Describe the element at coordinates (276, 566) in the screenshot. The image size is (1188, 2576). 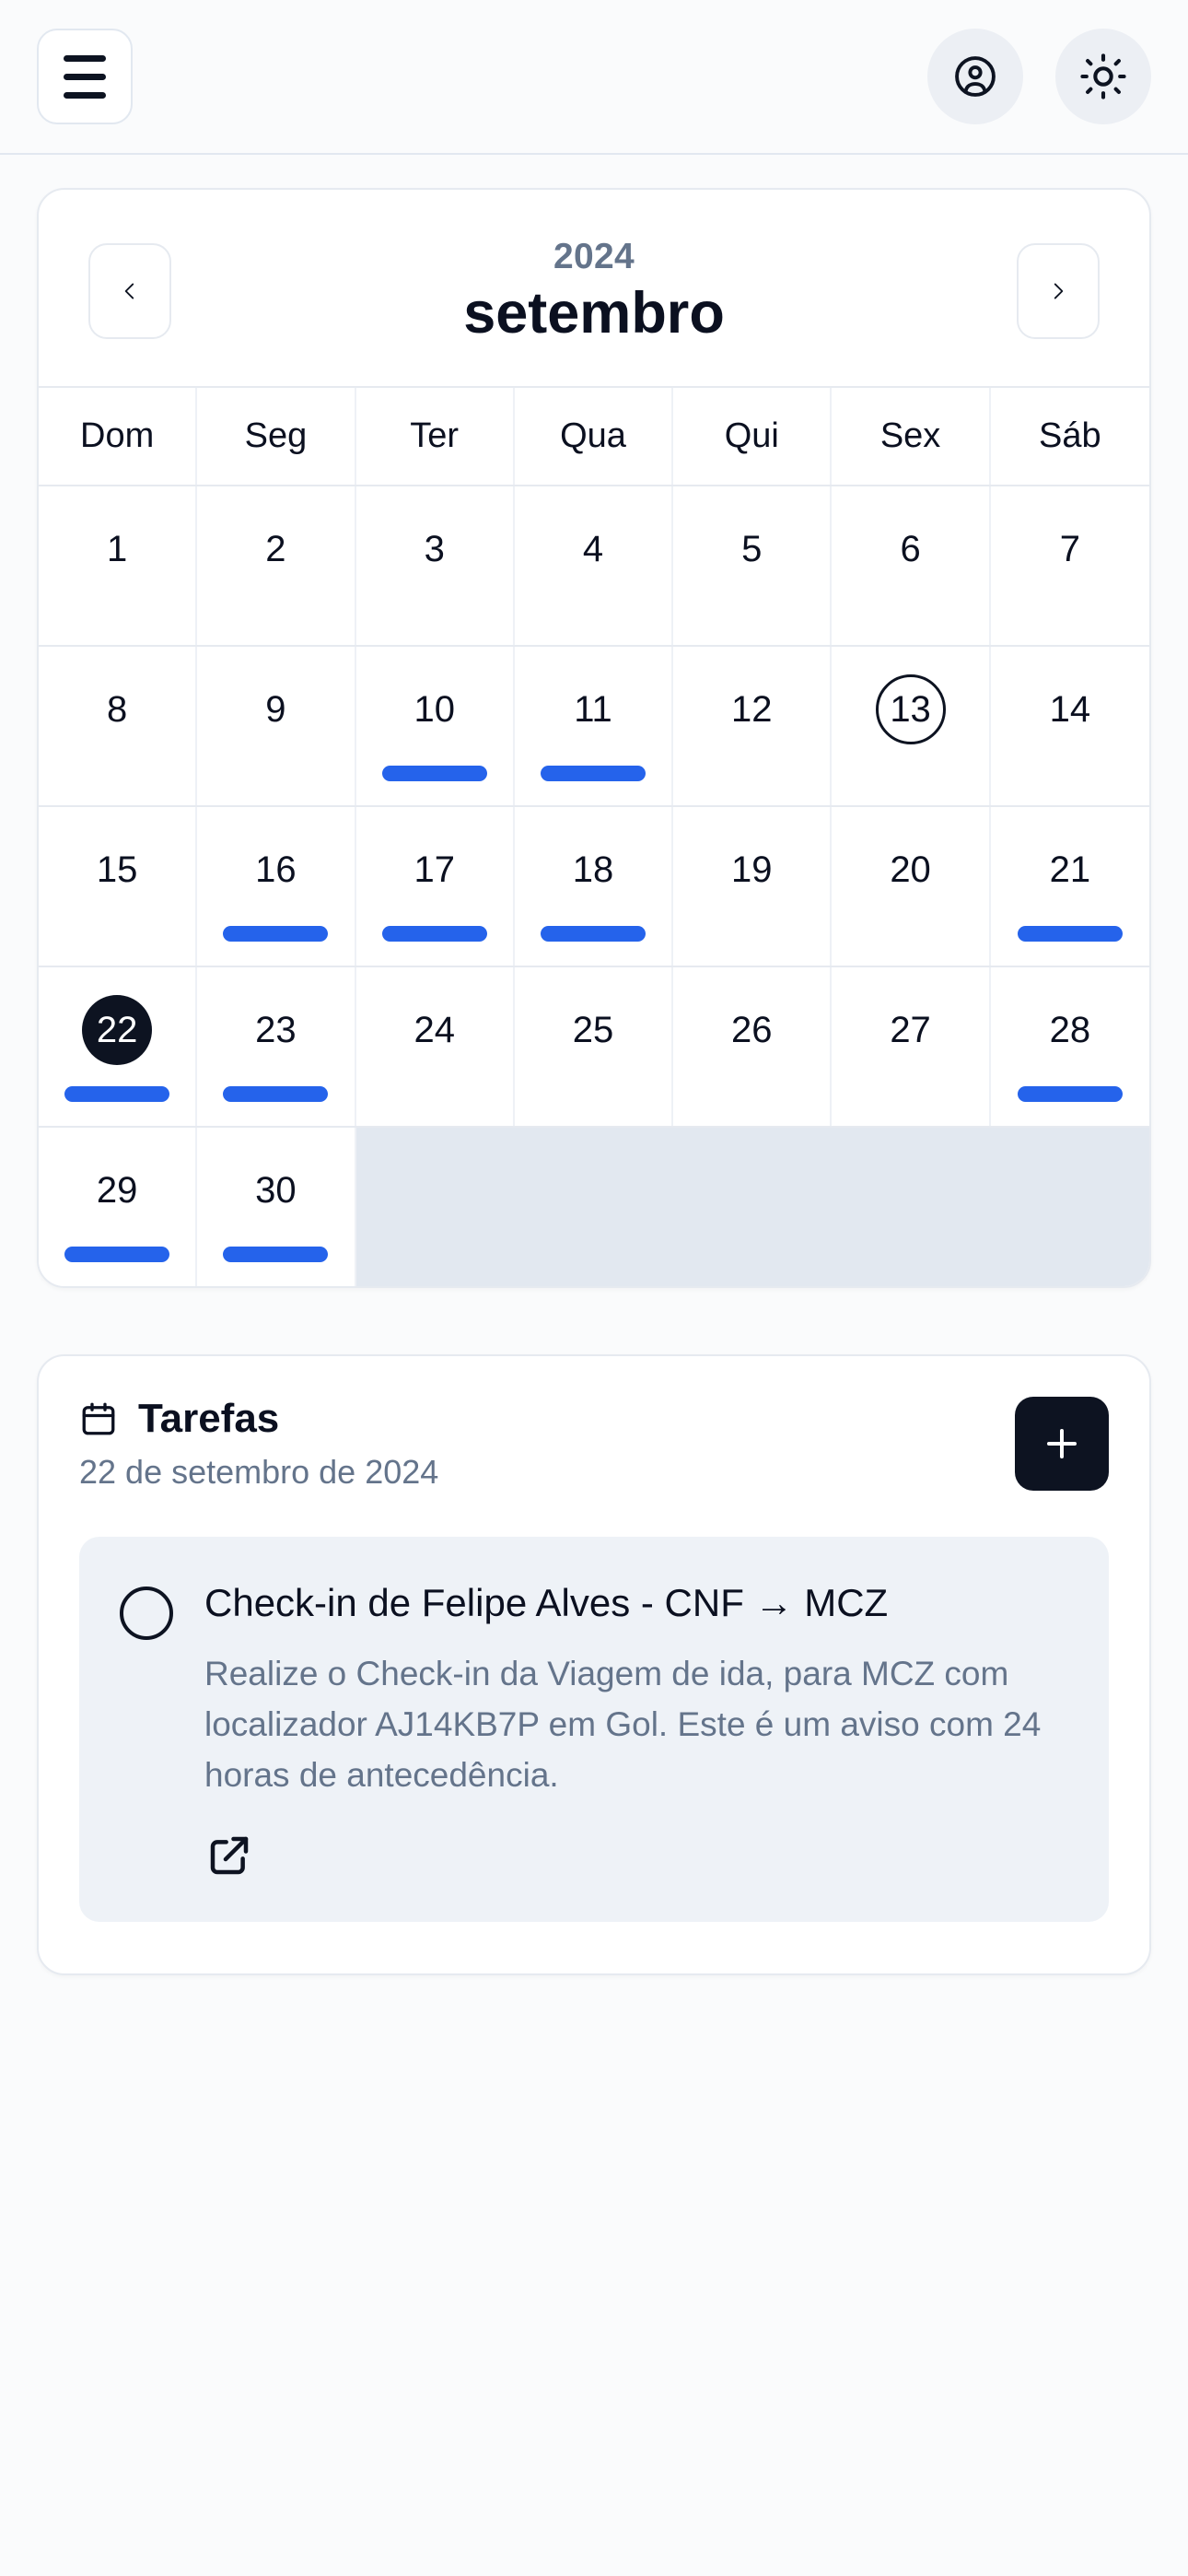
I see `calendar-day-cell: 2` at that location.